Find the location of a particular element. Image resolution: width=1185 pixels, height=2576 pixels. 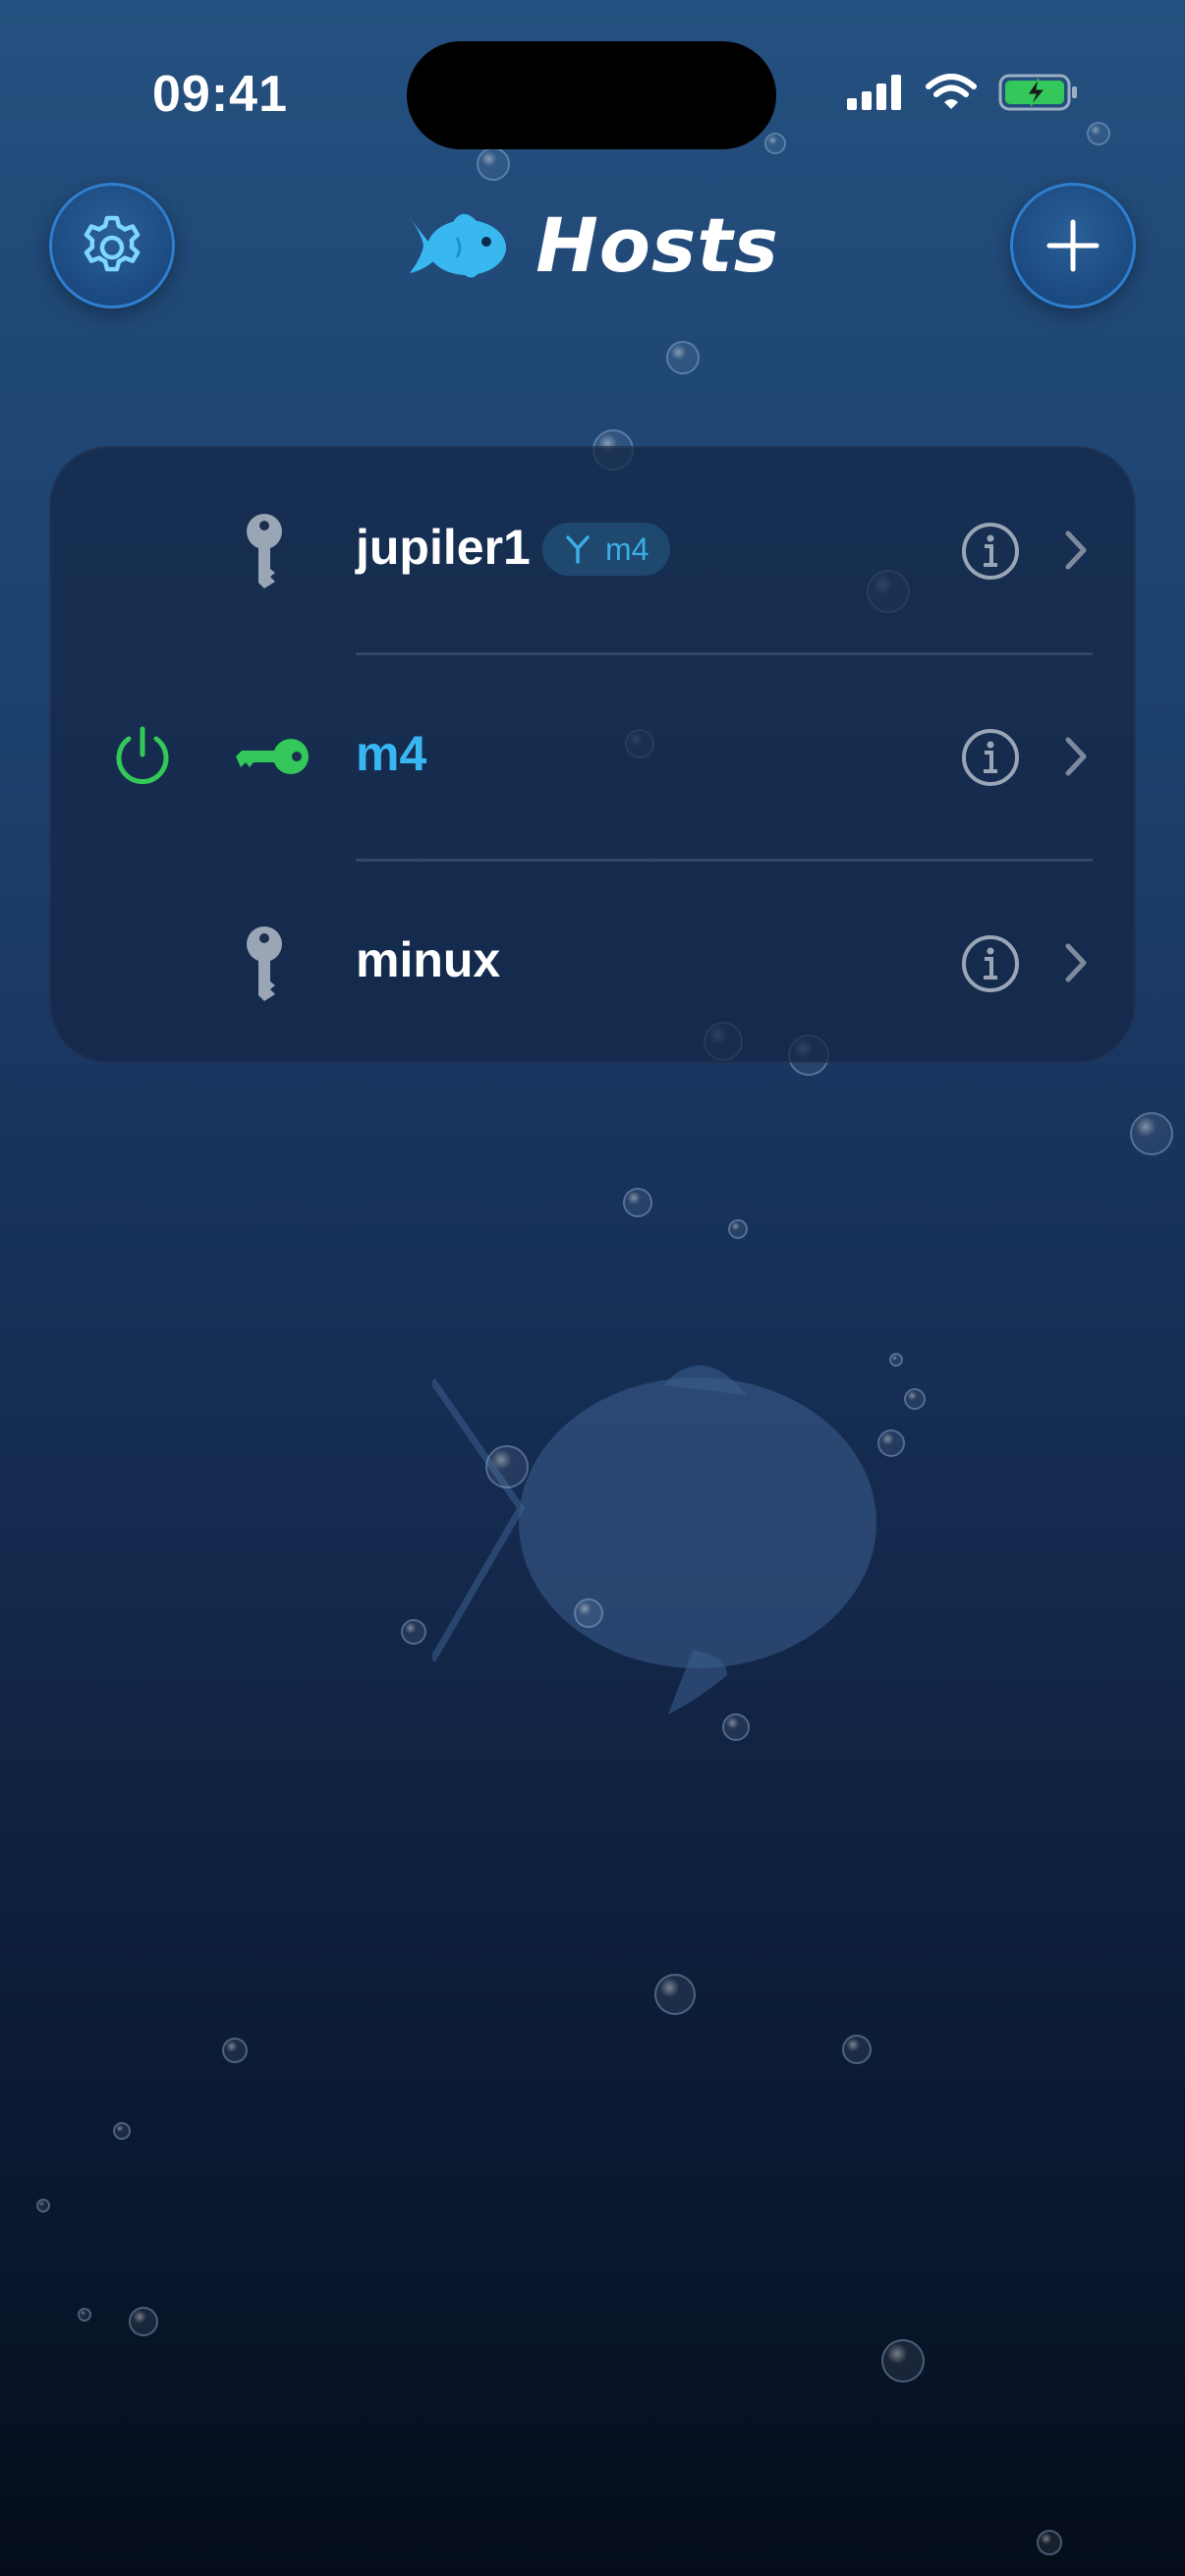

fish-icon is located at coordinates (459, 245).